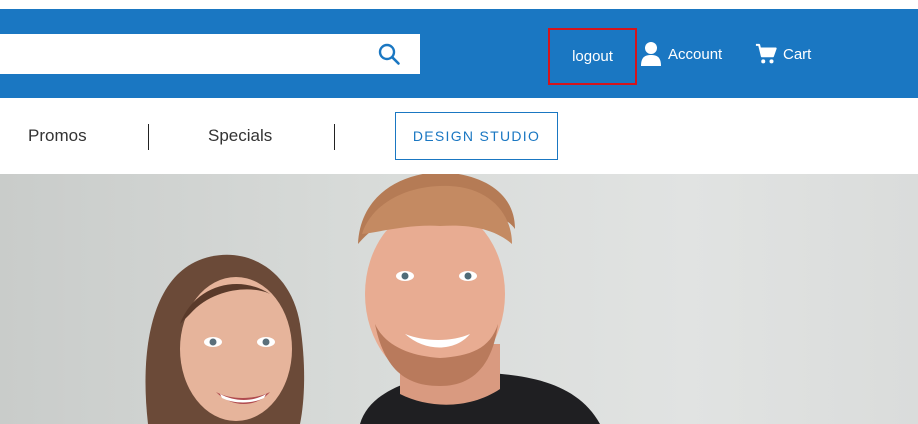  I want to click on search-icon, so click(389, 54).